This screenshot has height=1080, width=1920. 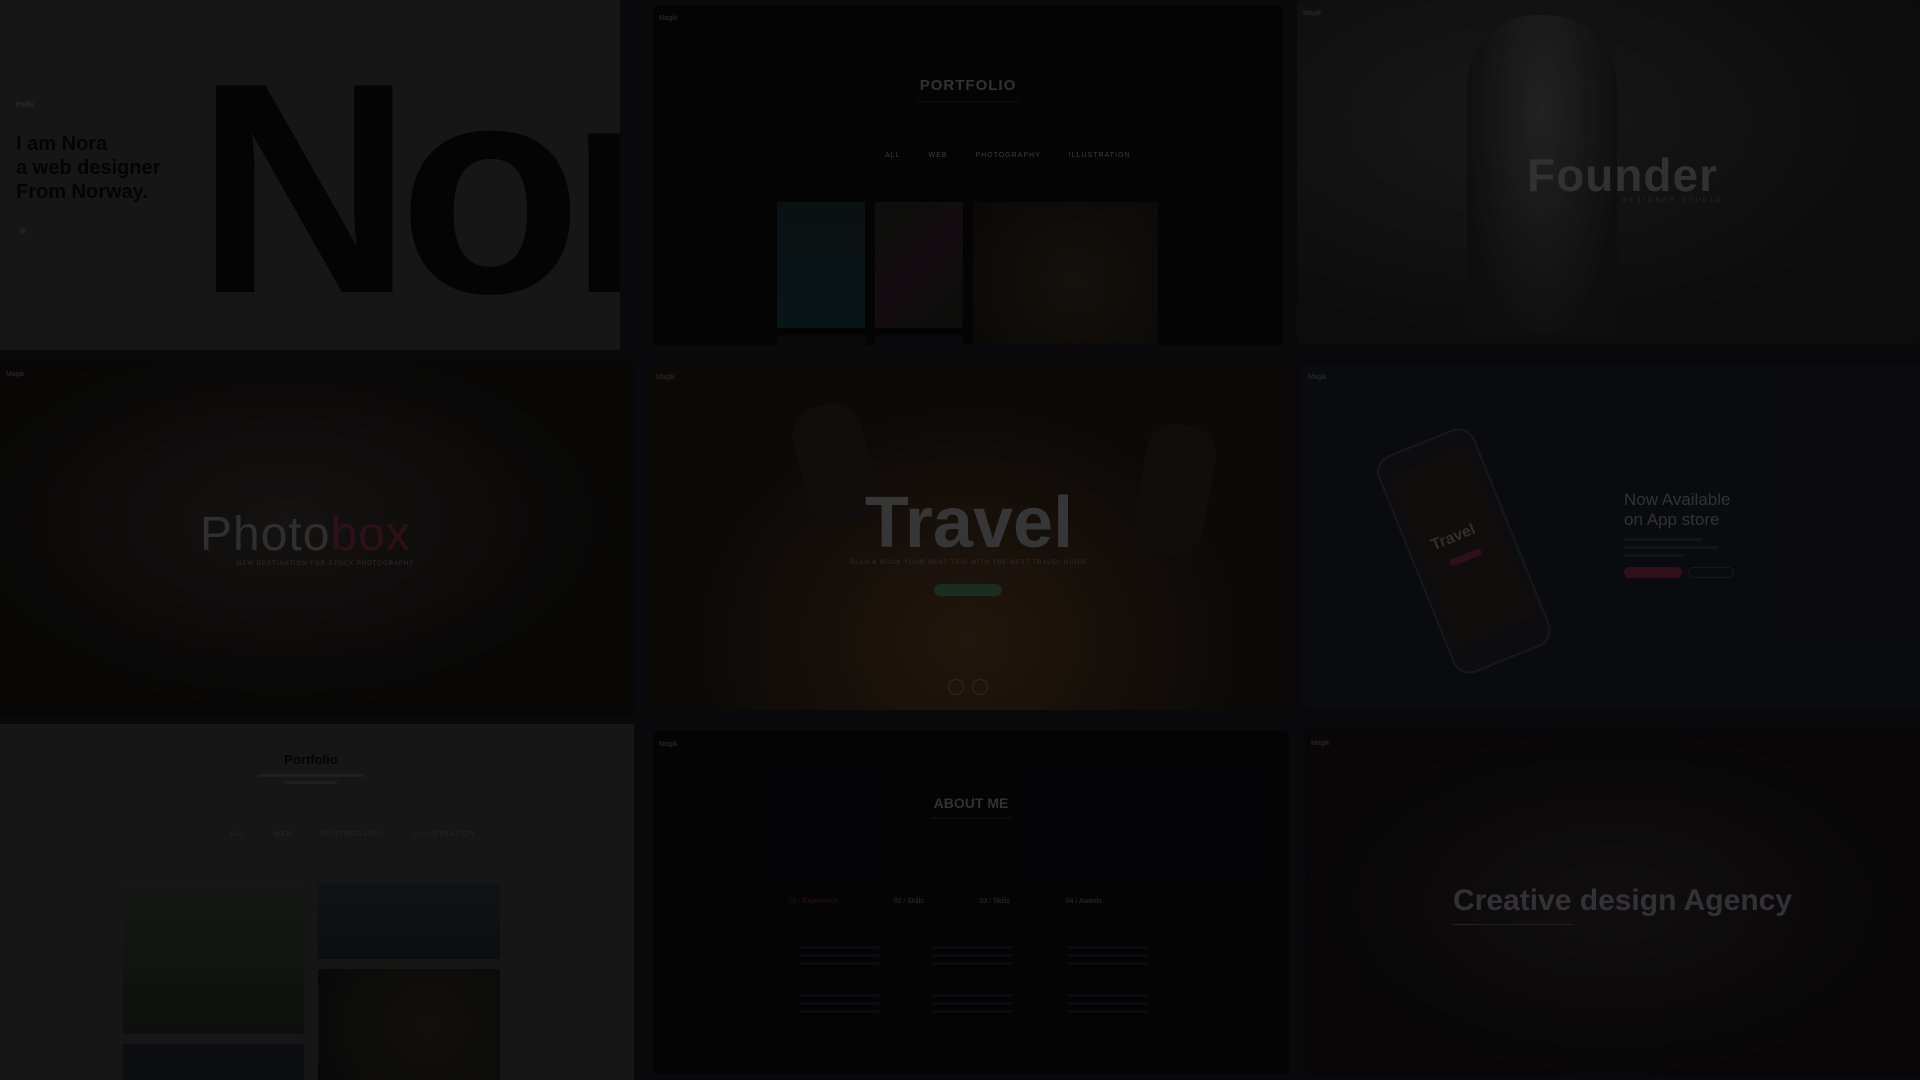 What do you see at coordinates (1622, 175) in the screenshot?
I see `founder-title: Founder` at bounding box center [1622, 175].